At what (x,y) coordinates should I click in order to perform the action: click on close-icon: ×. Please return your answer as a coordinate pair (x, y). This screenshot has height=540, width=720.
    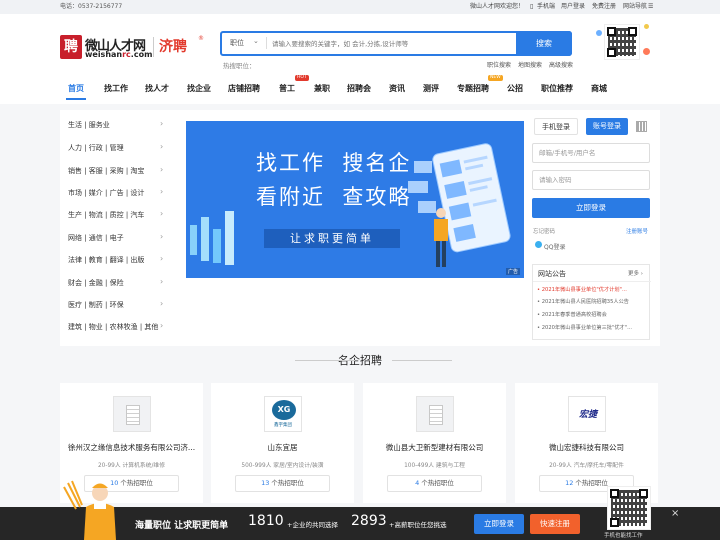
    Looking at the image, I should click on (675, 513).